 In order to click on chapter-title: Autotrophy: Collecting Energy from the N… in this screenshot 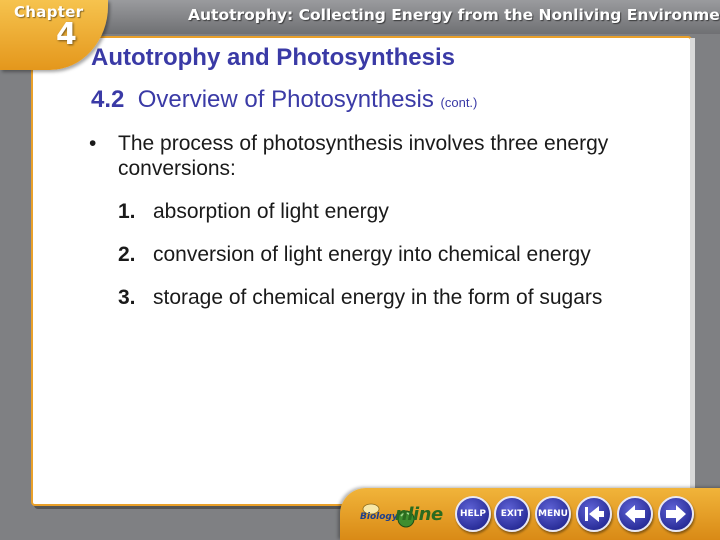, I will do `click(454, 15)`.